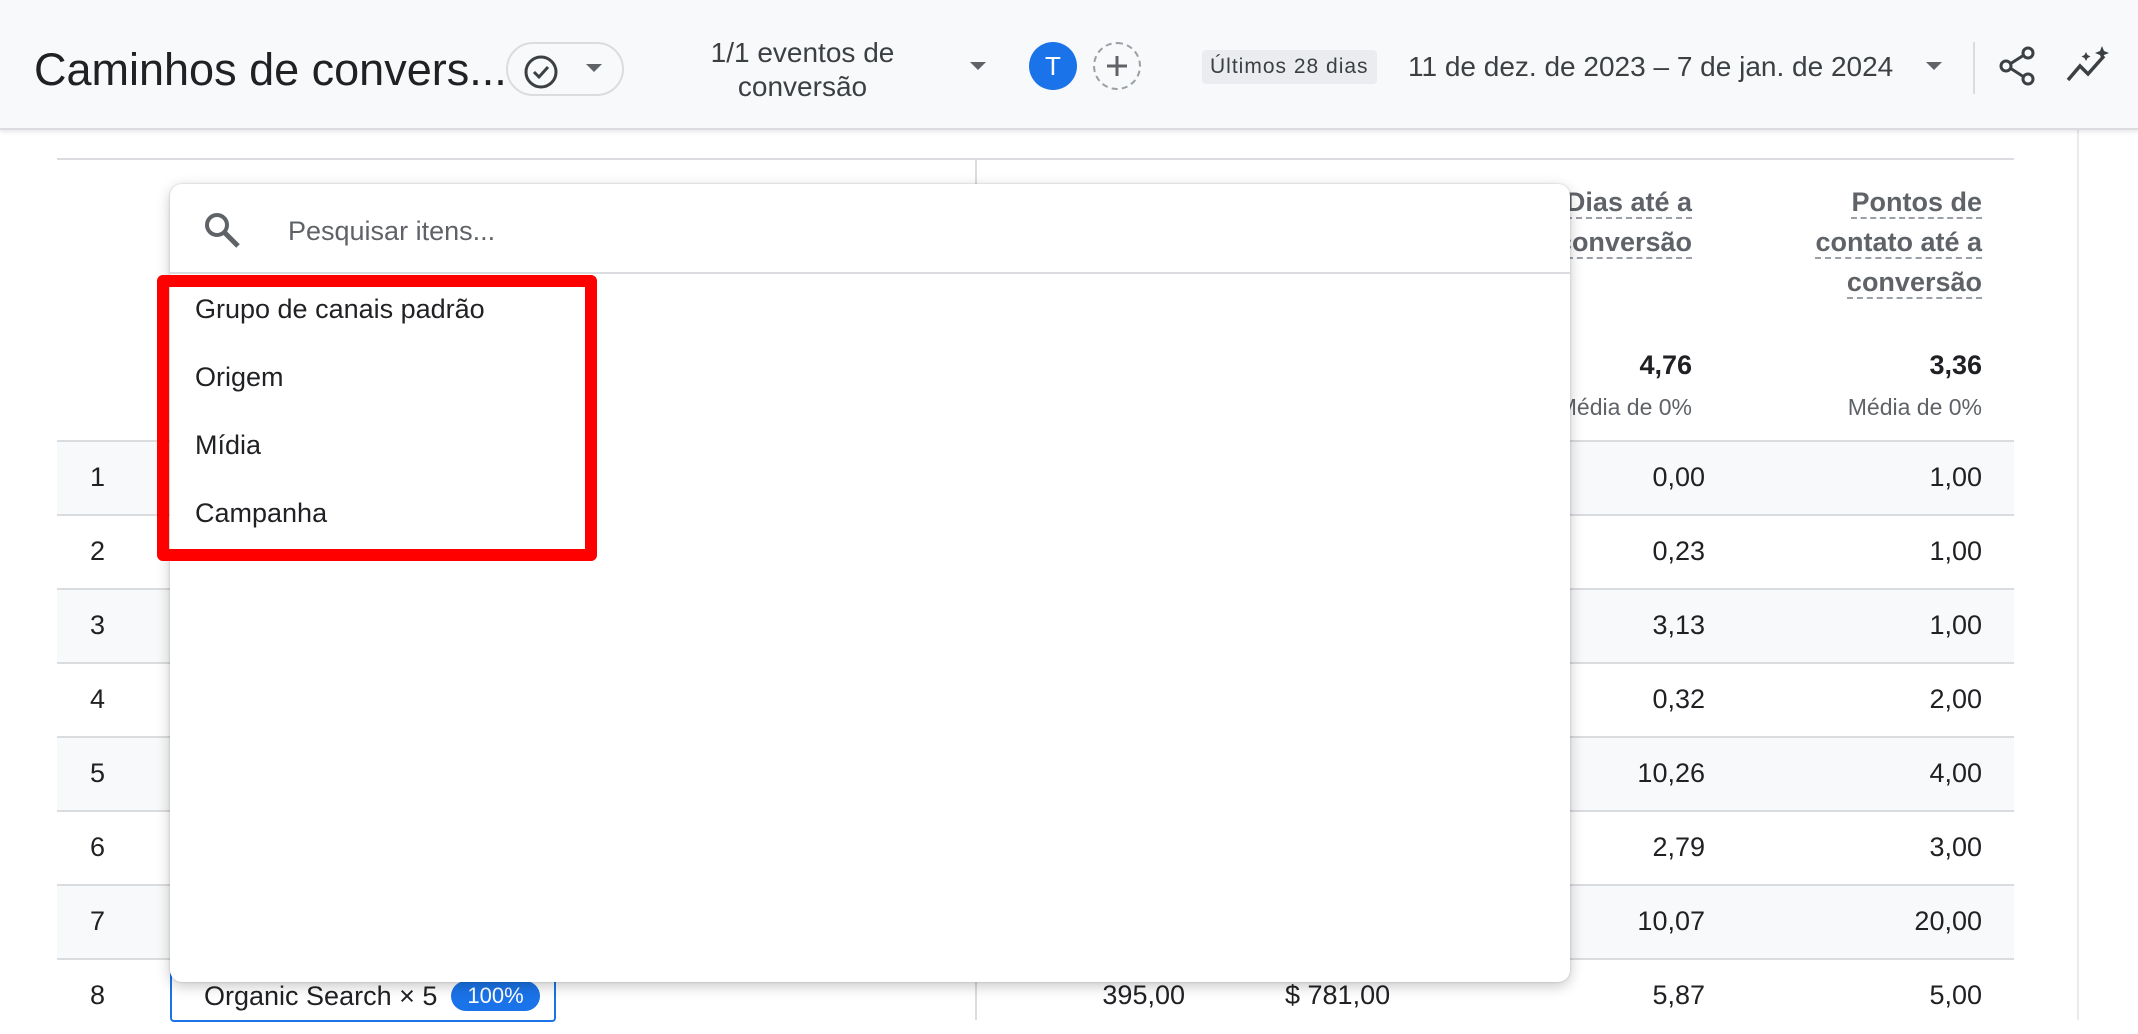 The width and height of the screenshot is (2138, 1034). I want to click on touchpoints-cell: 2,00, so click(1955, 699).